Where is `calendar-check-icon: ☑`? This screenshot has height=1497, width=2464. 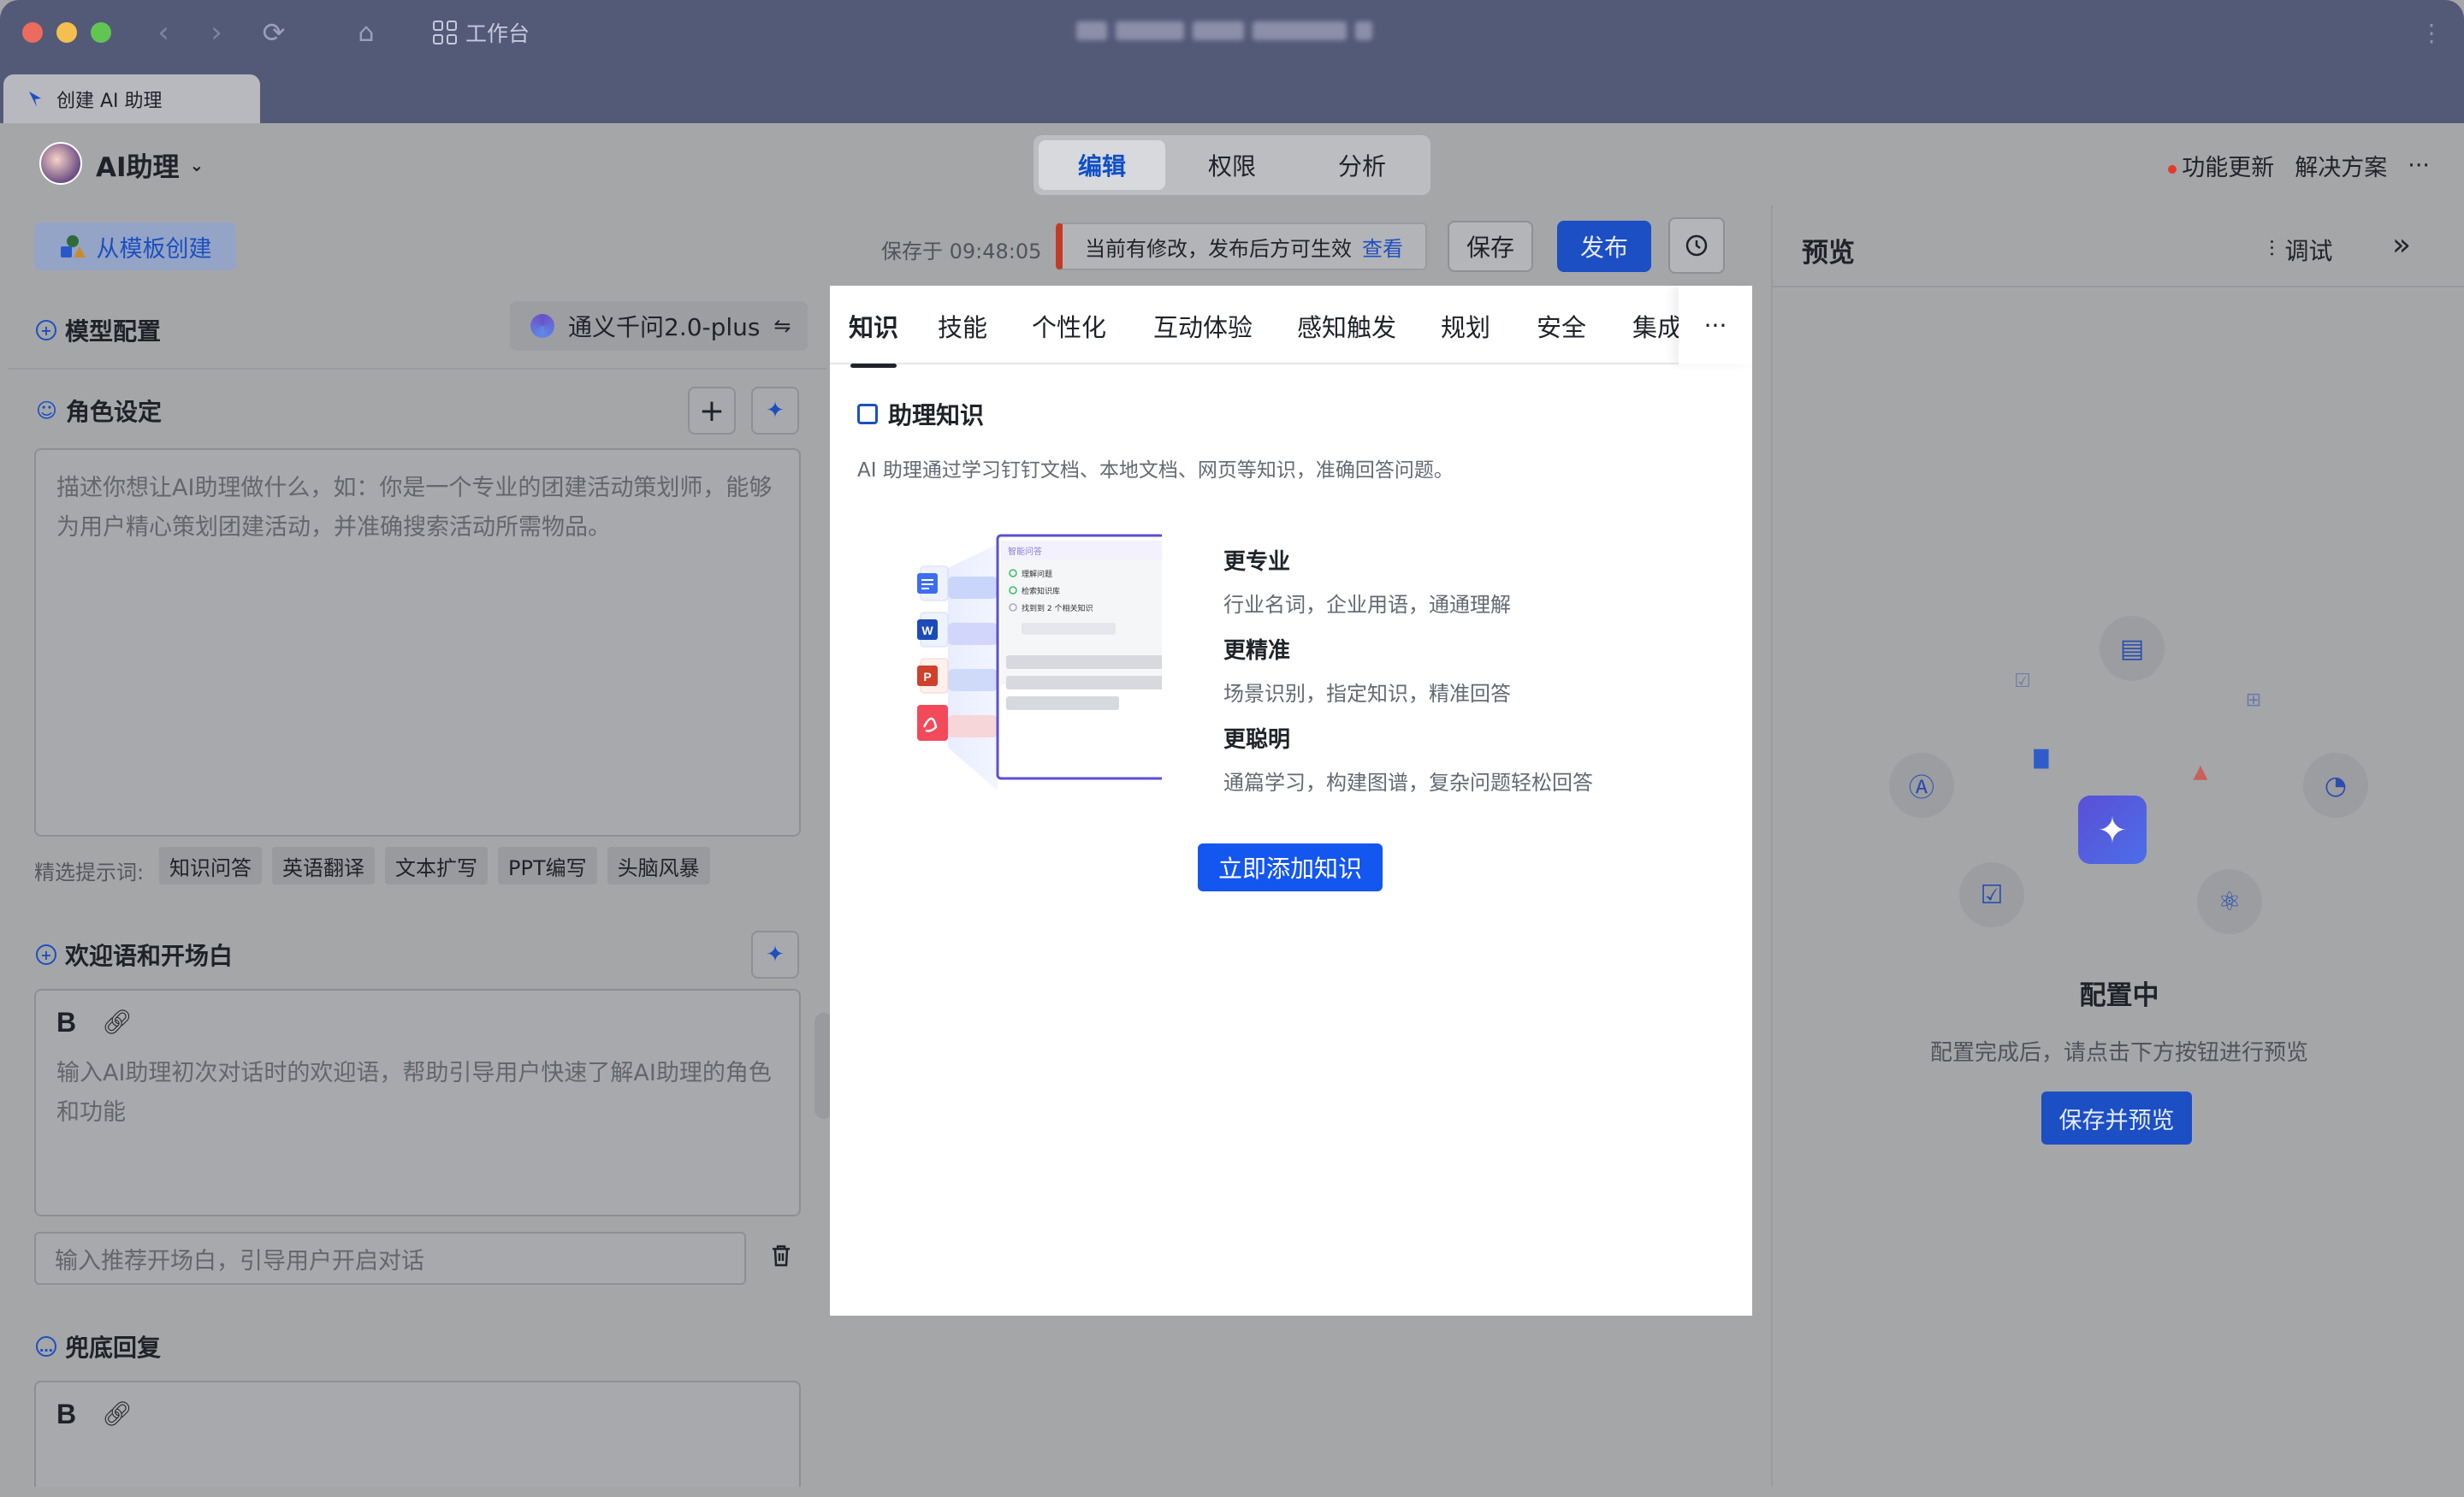
calendar-check-icon: ☑ is located at coordinates (1991, 894).